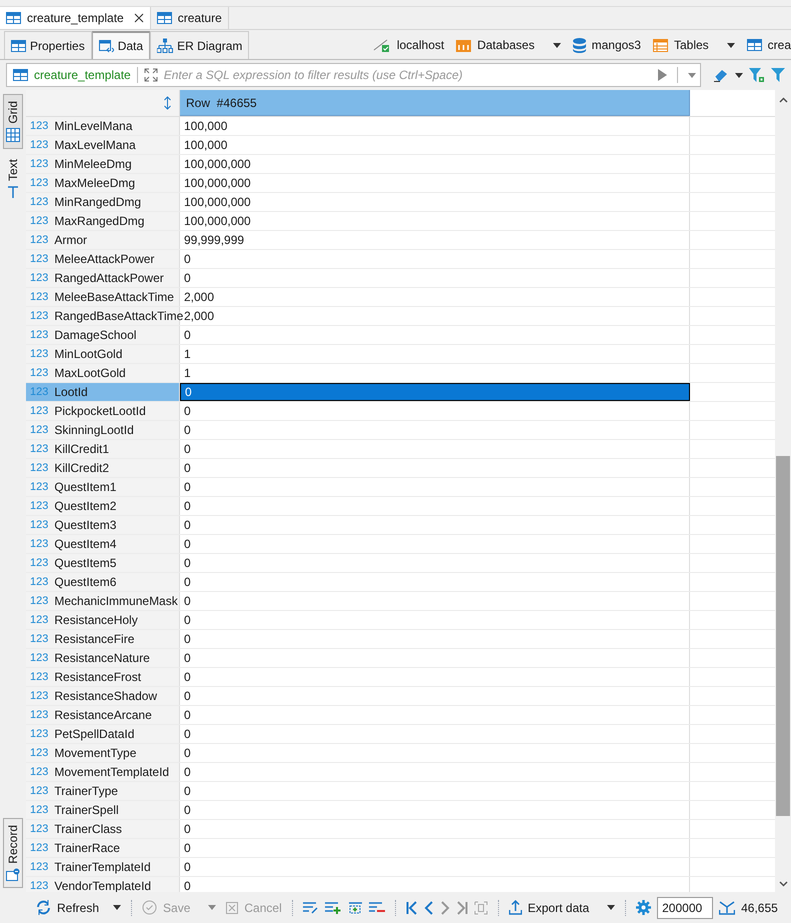 This screenshot has width=791, height=923. Describe the element at coordinates (506, 45) in the screenshot. I see `breadcrumb-item: Databases` at that location.